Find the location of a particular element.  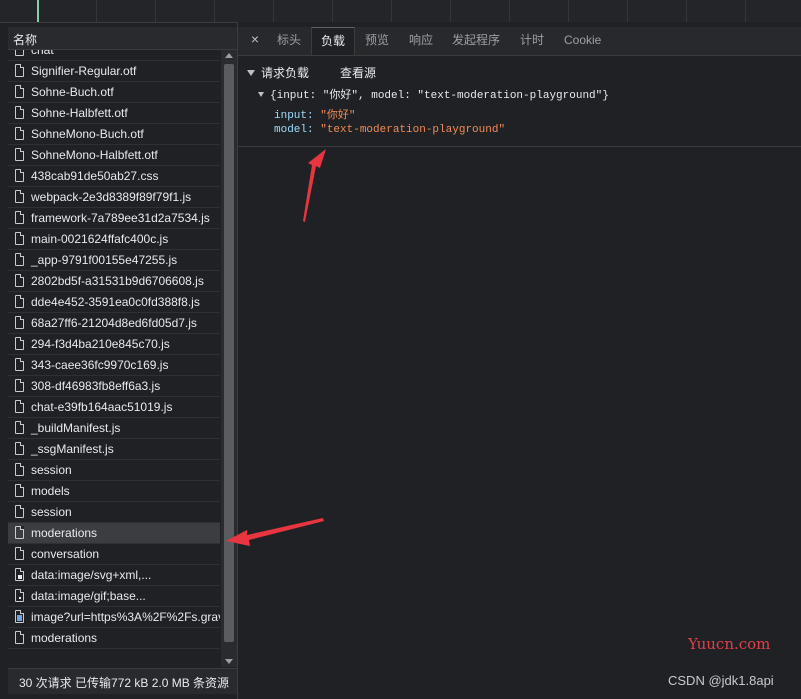

request-name: dde4e452-3591ea0c0fd388f8.js is located at coordinates (115, 302).